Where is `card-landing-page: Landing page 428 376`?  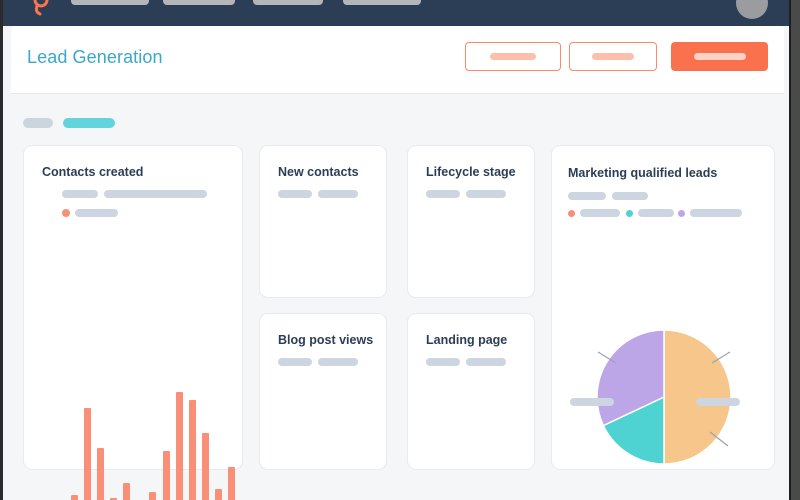 card-landing-page: Landing page 428 376 is located at coordinates (471, 391).